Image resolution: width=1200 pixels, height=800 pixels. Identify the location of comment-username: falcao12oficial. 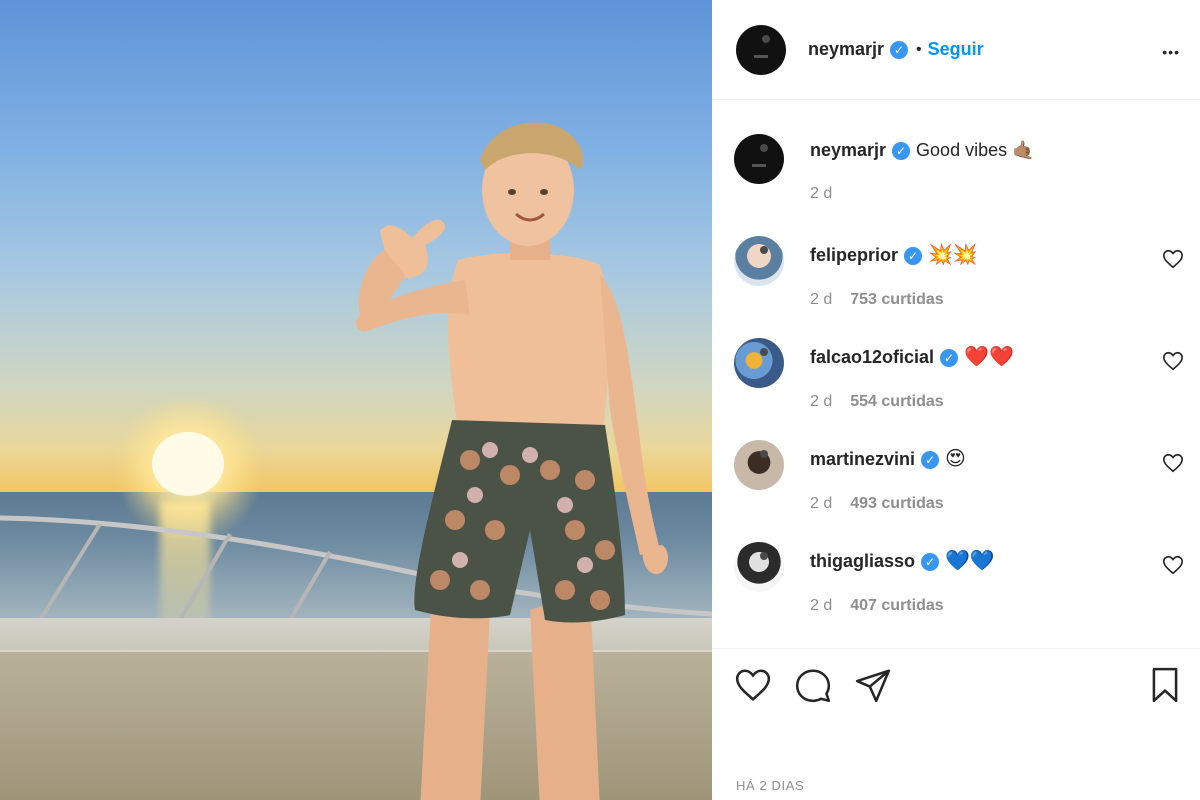
(872, 357).